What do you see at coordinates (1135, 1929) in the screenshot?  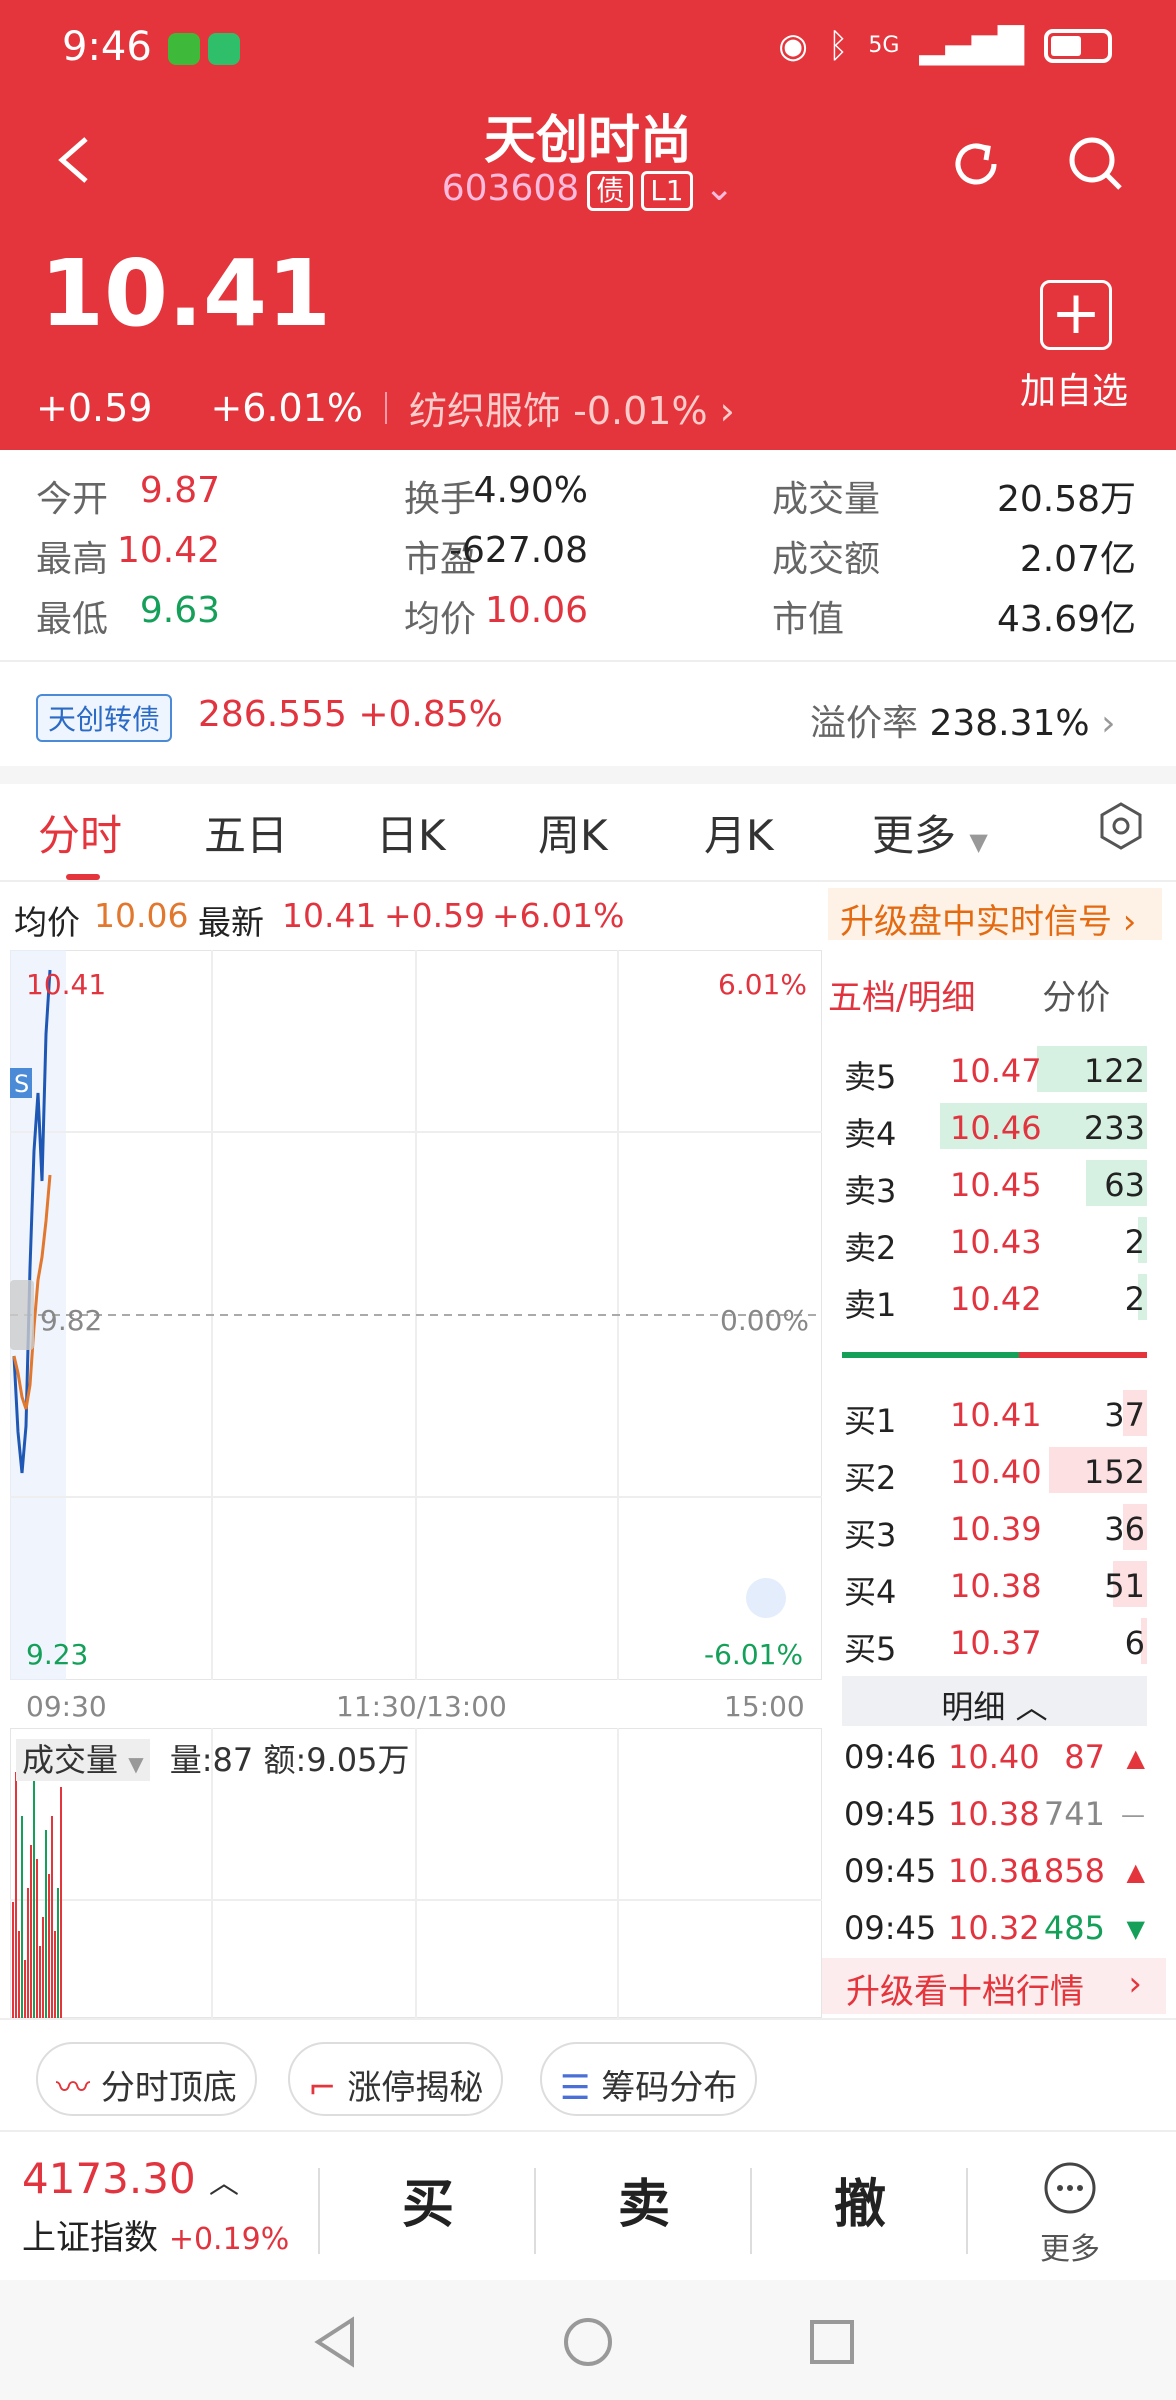 I see `arrow-down-icon: ▼` at bounding box center [1135, 1929].